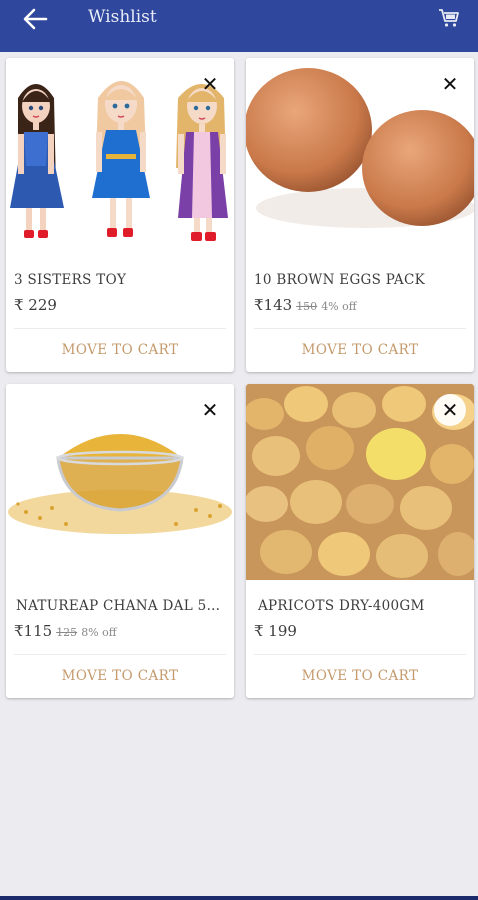  Describe the element at coordinates (273, 305) in the screenshot. I see `product-price: ₹143` at that location.